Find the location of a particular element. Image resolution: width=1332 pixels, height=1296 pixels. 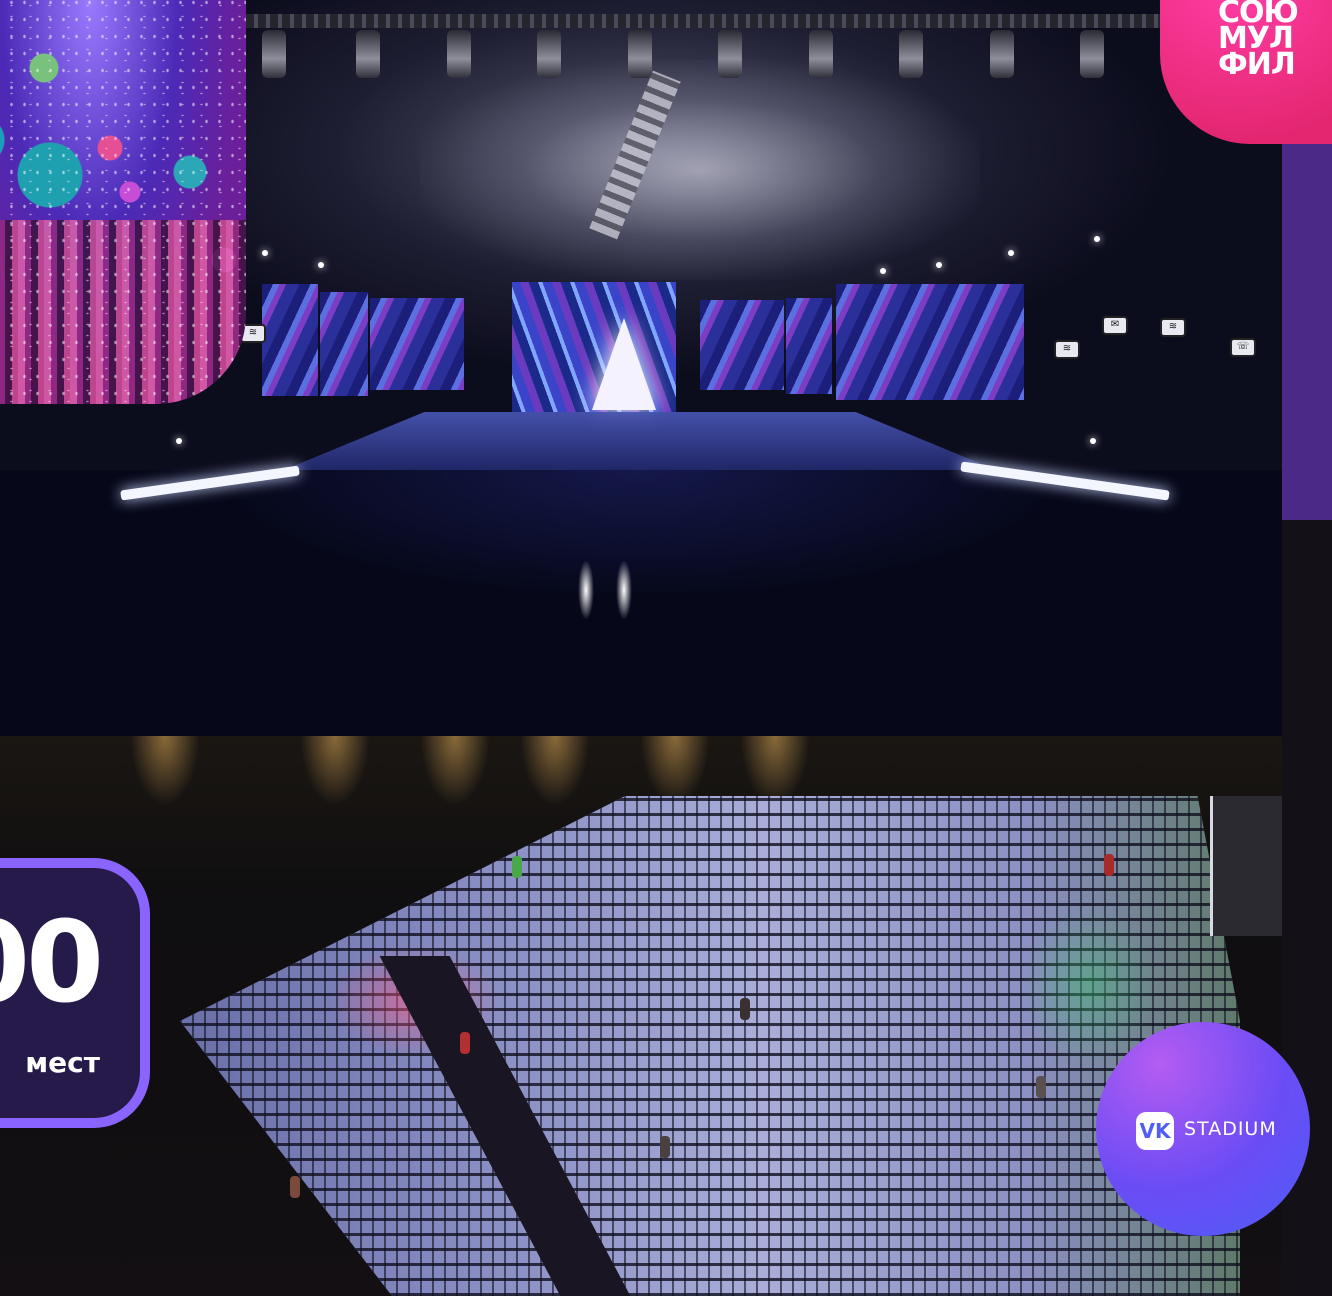

mail-icon: ✉ is located at coordinates (1115, 325).